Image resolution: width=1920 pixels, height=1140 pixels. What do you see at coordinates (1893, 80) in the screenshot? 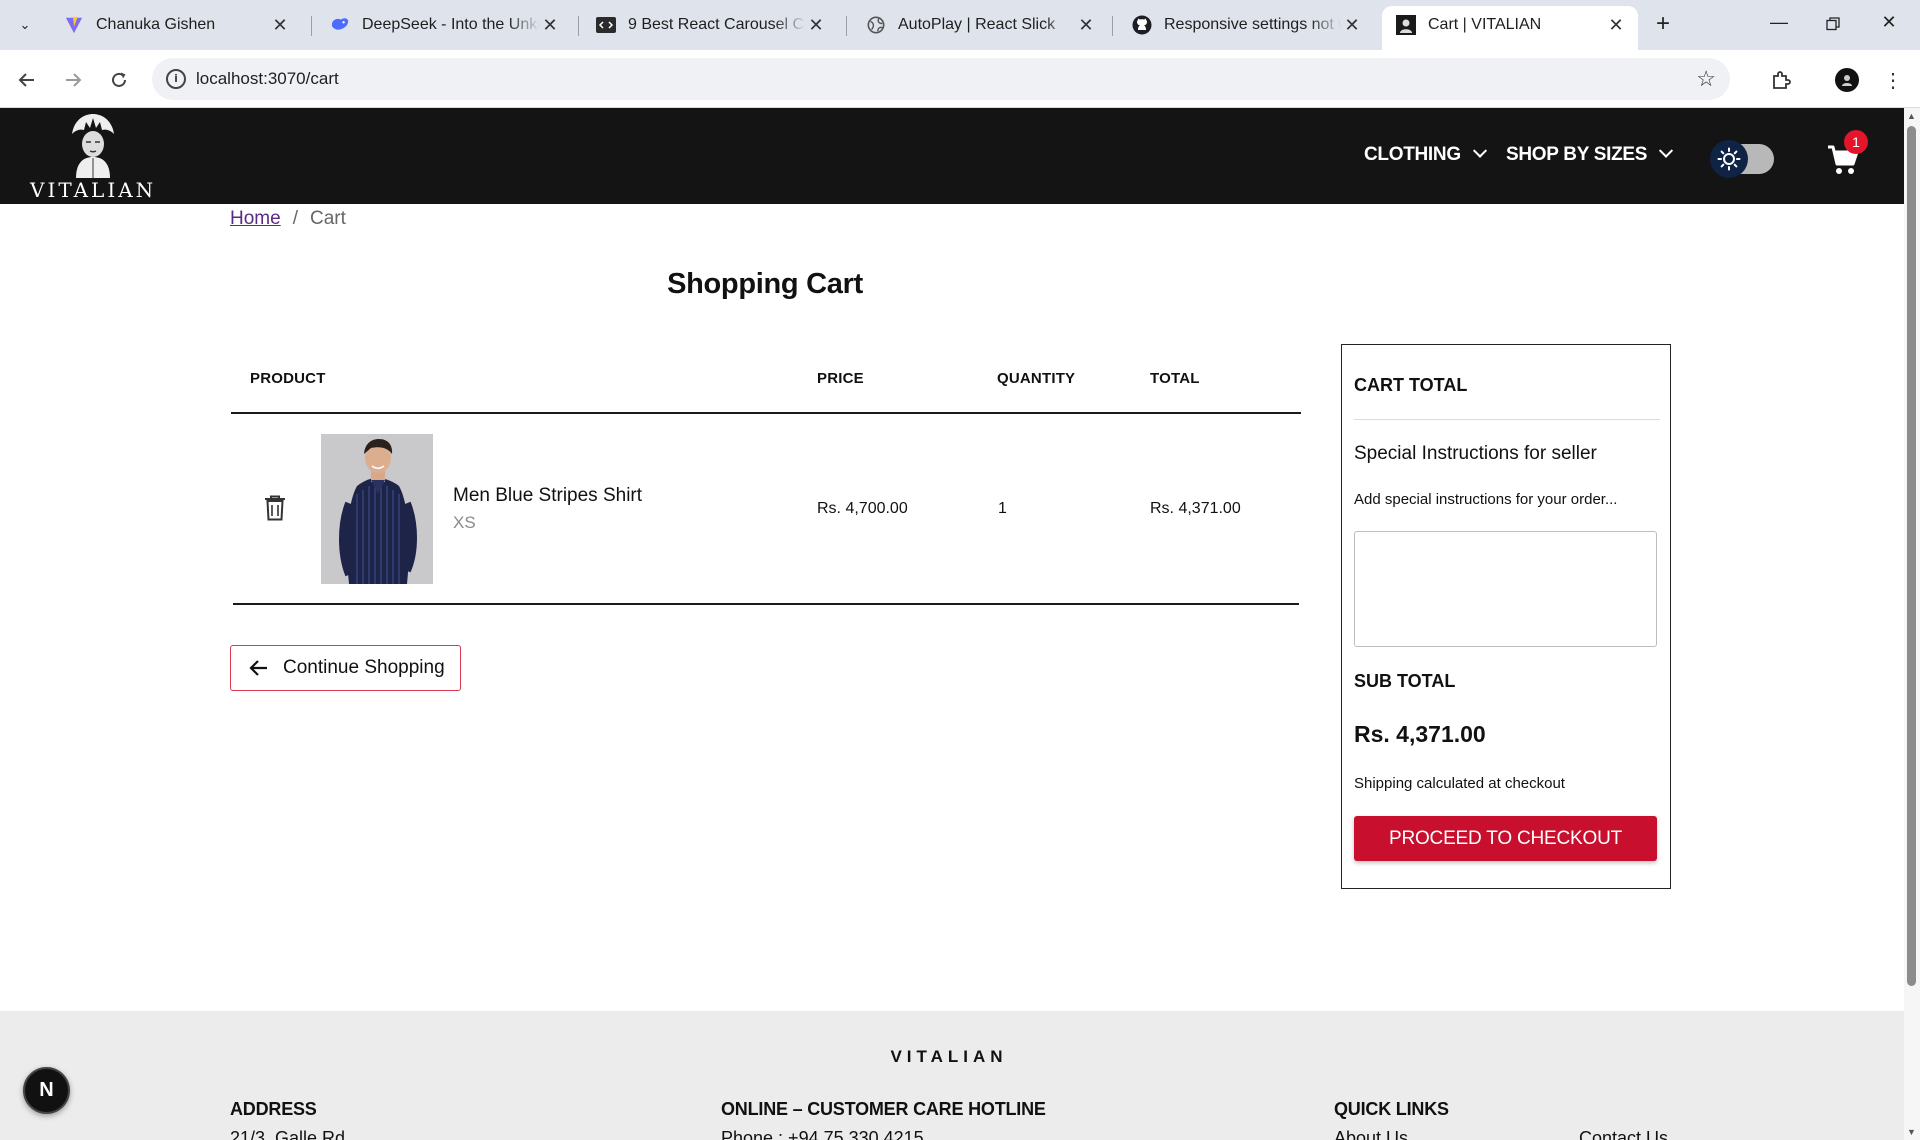
I see `browser-menu-icon: ⋮` at bounding box center [1893, 80].